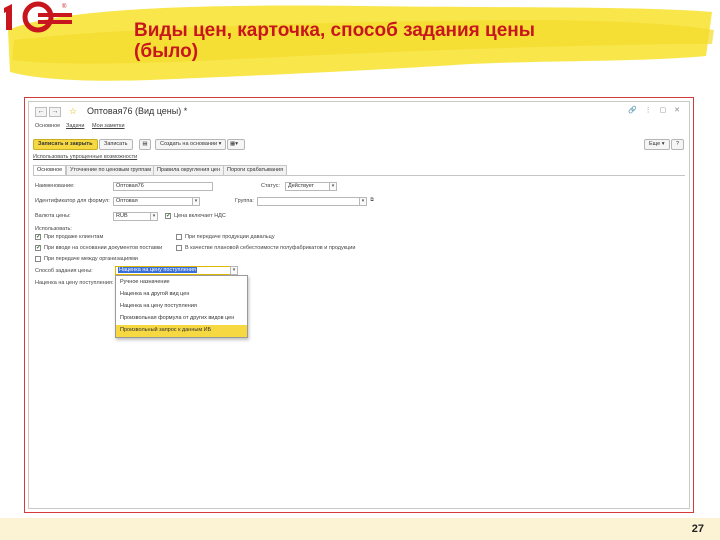 Image resolution: width=720 pixels, height=540 pixels. What do you see at coordinates (73, 112) in the screenshot?
I see `favorite-star-icon: ☆` at bounding box center [73, 112].